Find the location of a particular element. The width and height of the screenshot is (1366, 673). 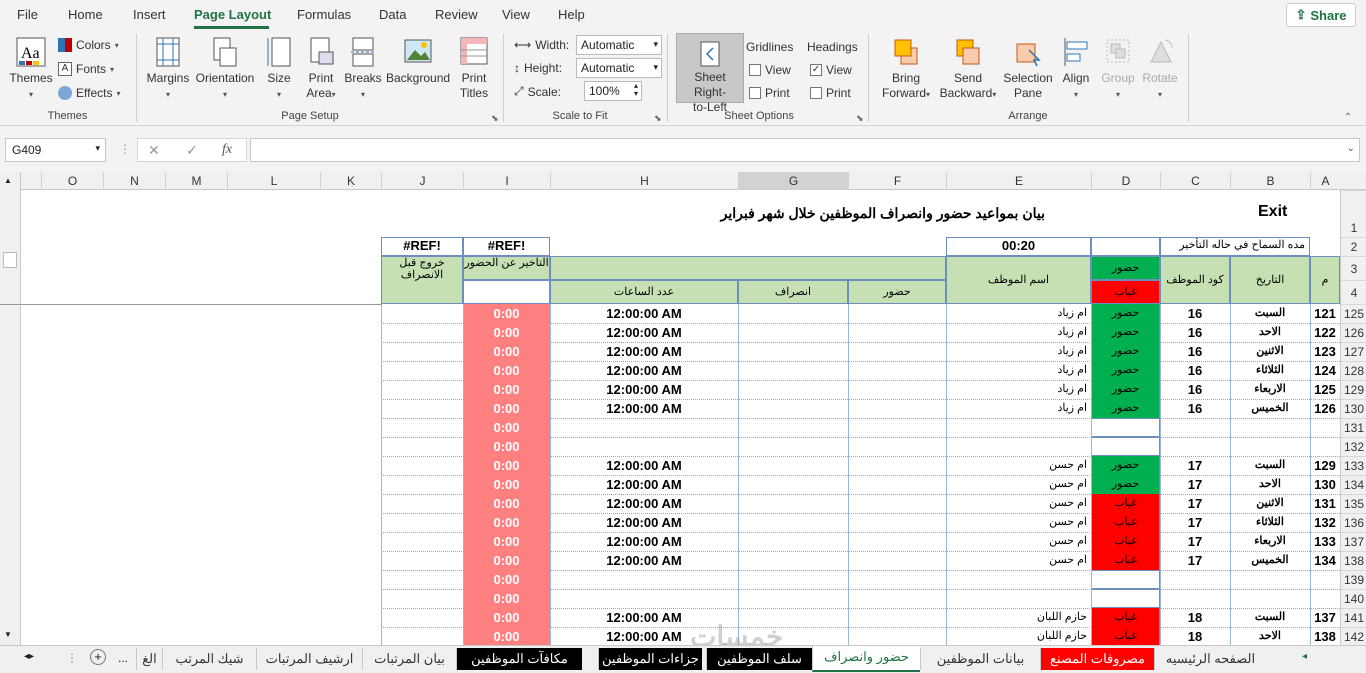

serial-cell: 129 is located at coordinates (1325, 465).